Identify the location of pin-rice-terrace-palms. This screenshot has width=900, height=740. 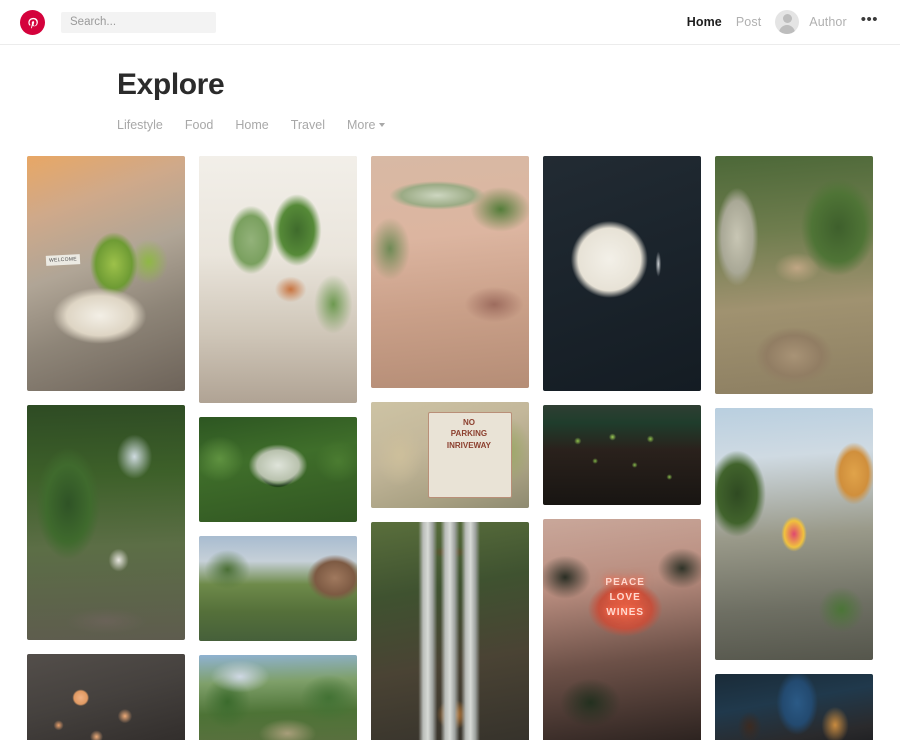
(278, 697).